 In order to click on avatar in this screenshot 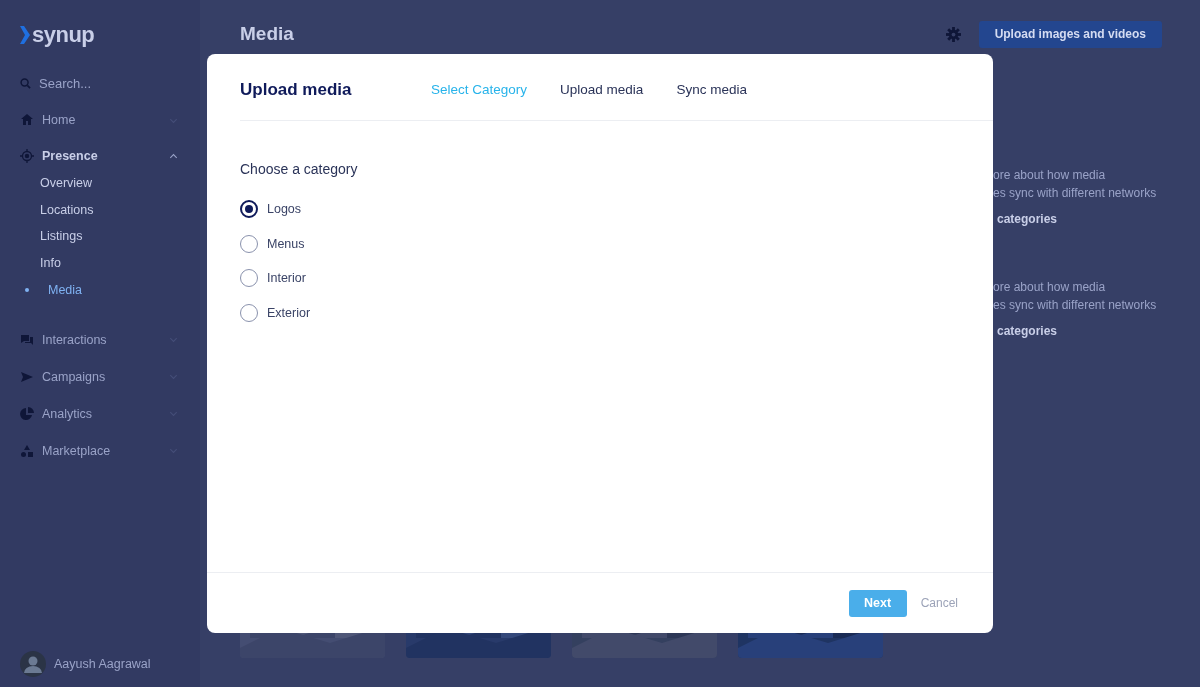, I will do `click(33, 664)`.